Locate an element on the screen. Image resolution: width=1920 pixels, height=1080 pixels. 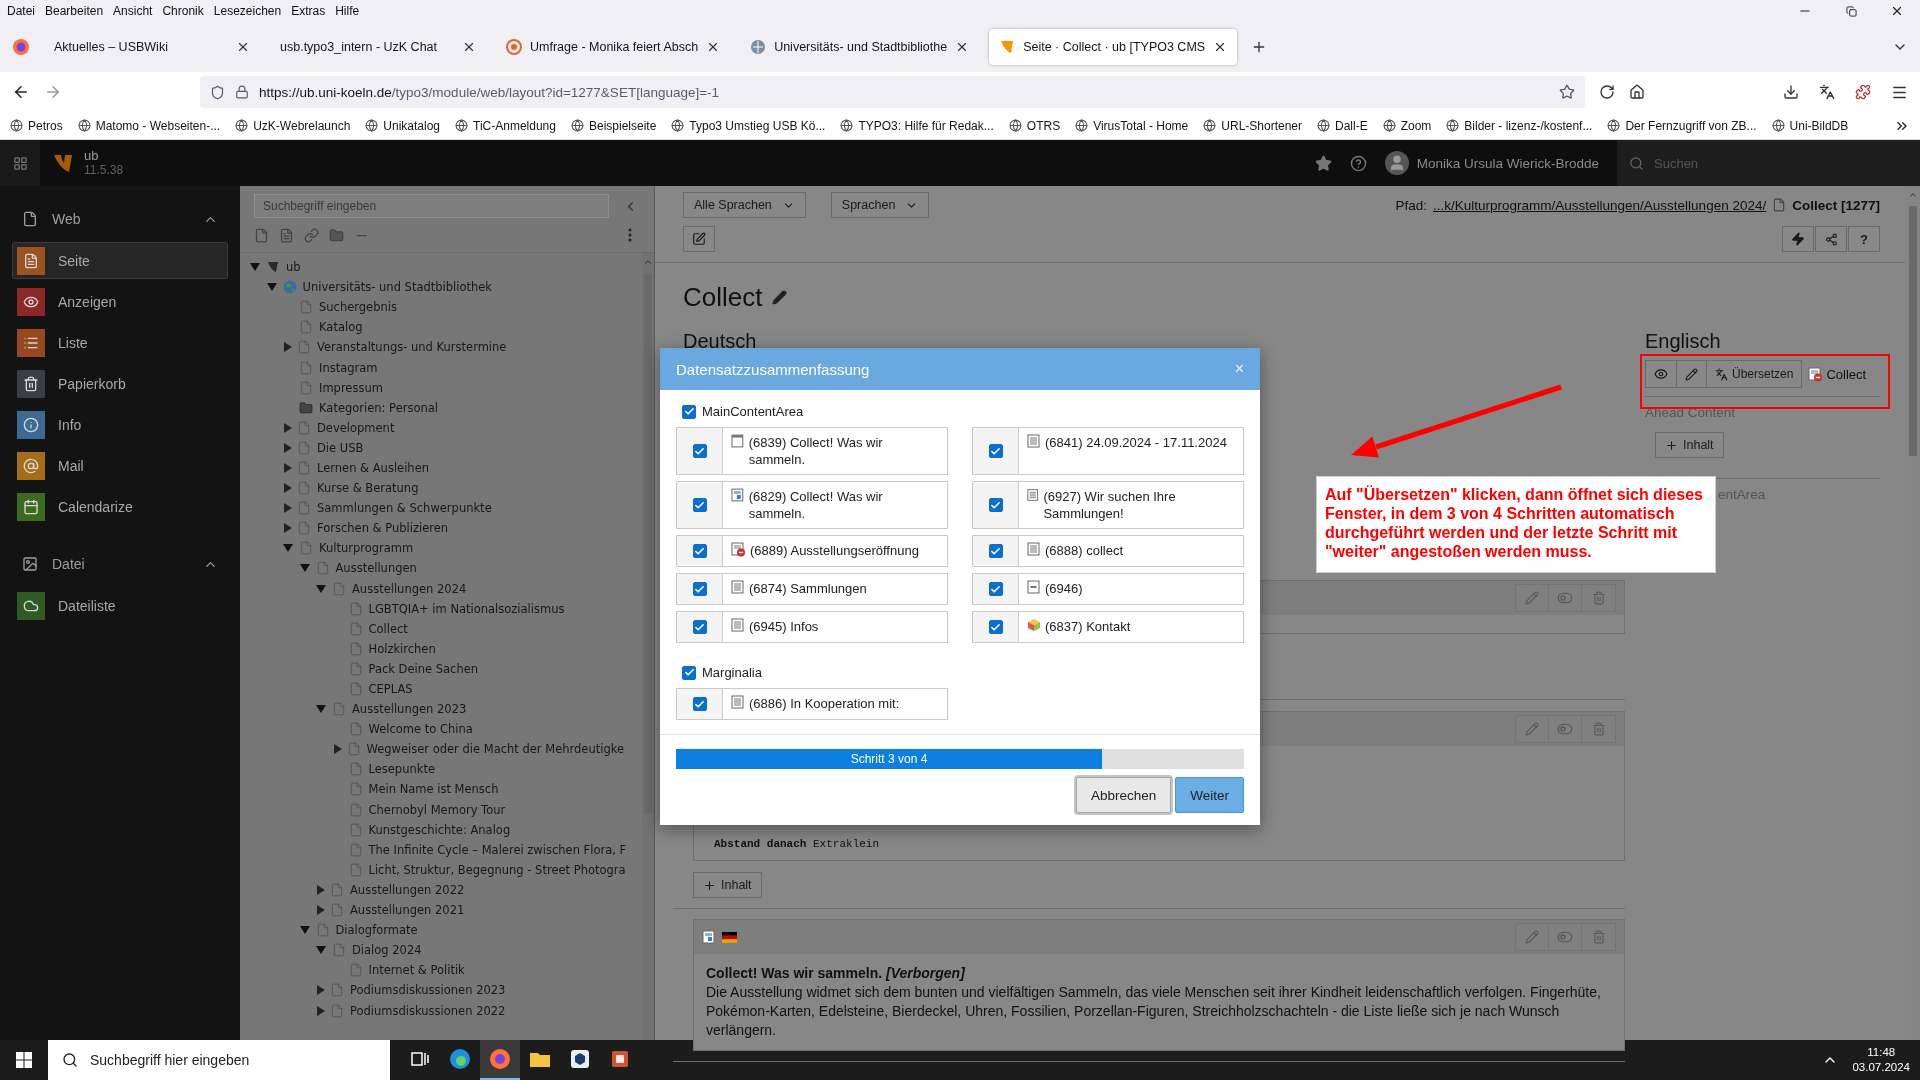
edit-page-button is located at coordinates (699, 239).